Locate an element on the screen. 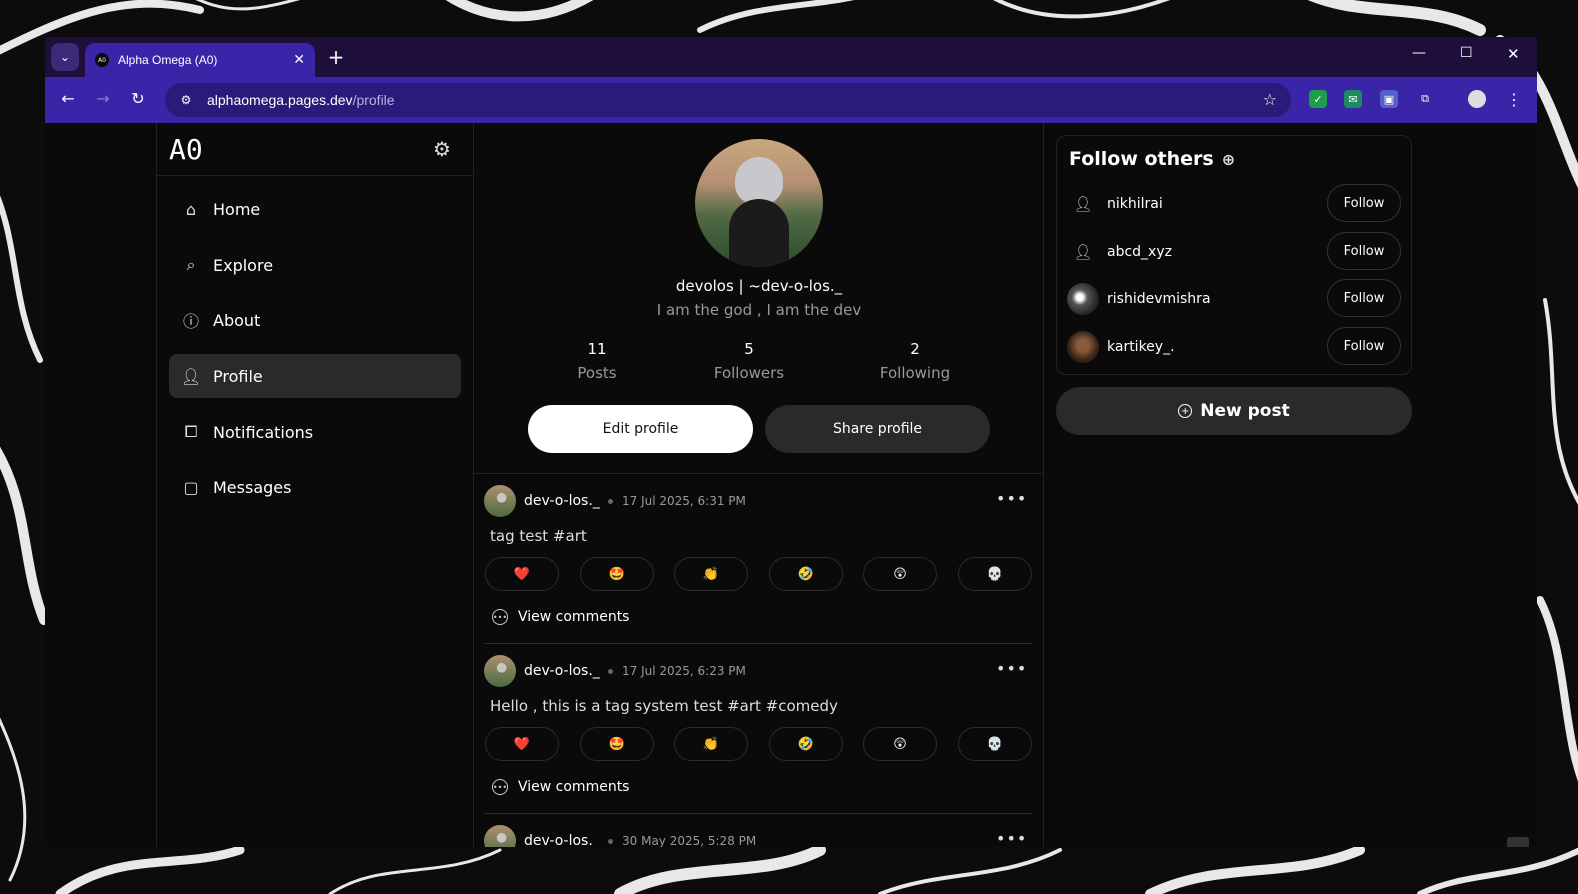  avatar-hair is located at coordinates (759, 180).